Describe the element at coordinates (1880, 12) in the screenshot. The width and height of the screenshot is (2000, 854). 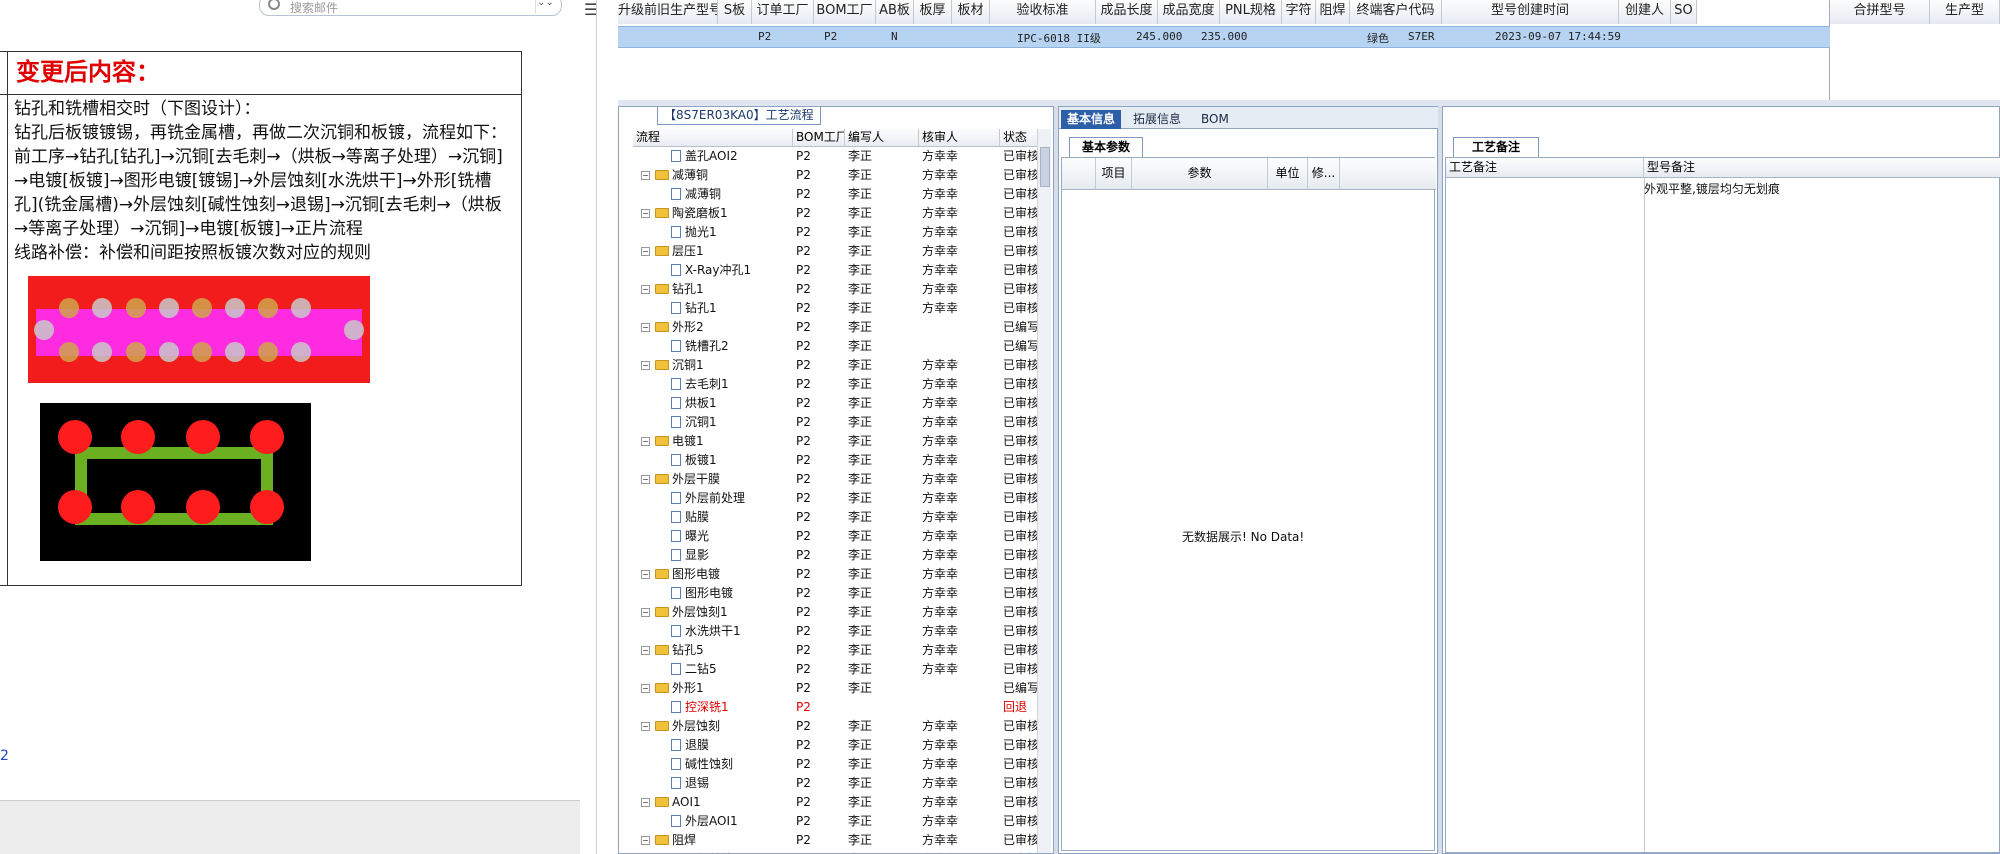
I see `col-combine-model: 合拼型号` at that location.